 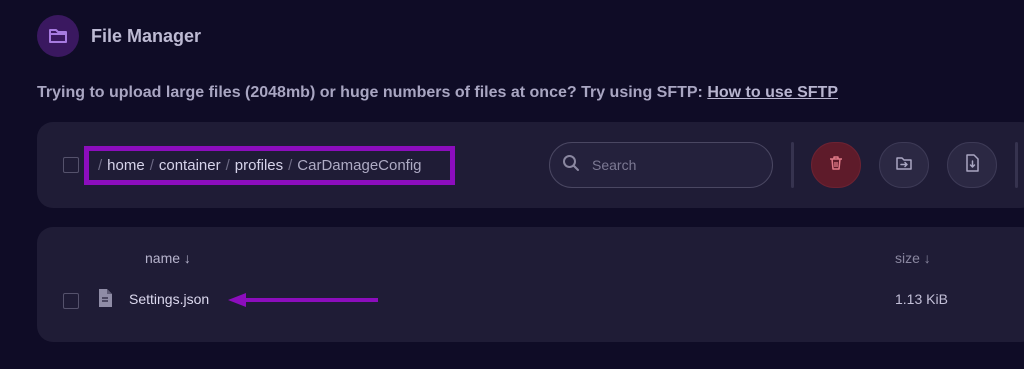 I want to click on breadcrumb-container: container, so click(x=190, y=165).